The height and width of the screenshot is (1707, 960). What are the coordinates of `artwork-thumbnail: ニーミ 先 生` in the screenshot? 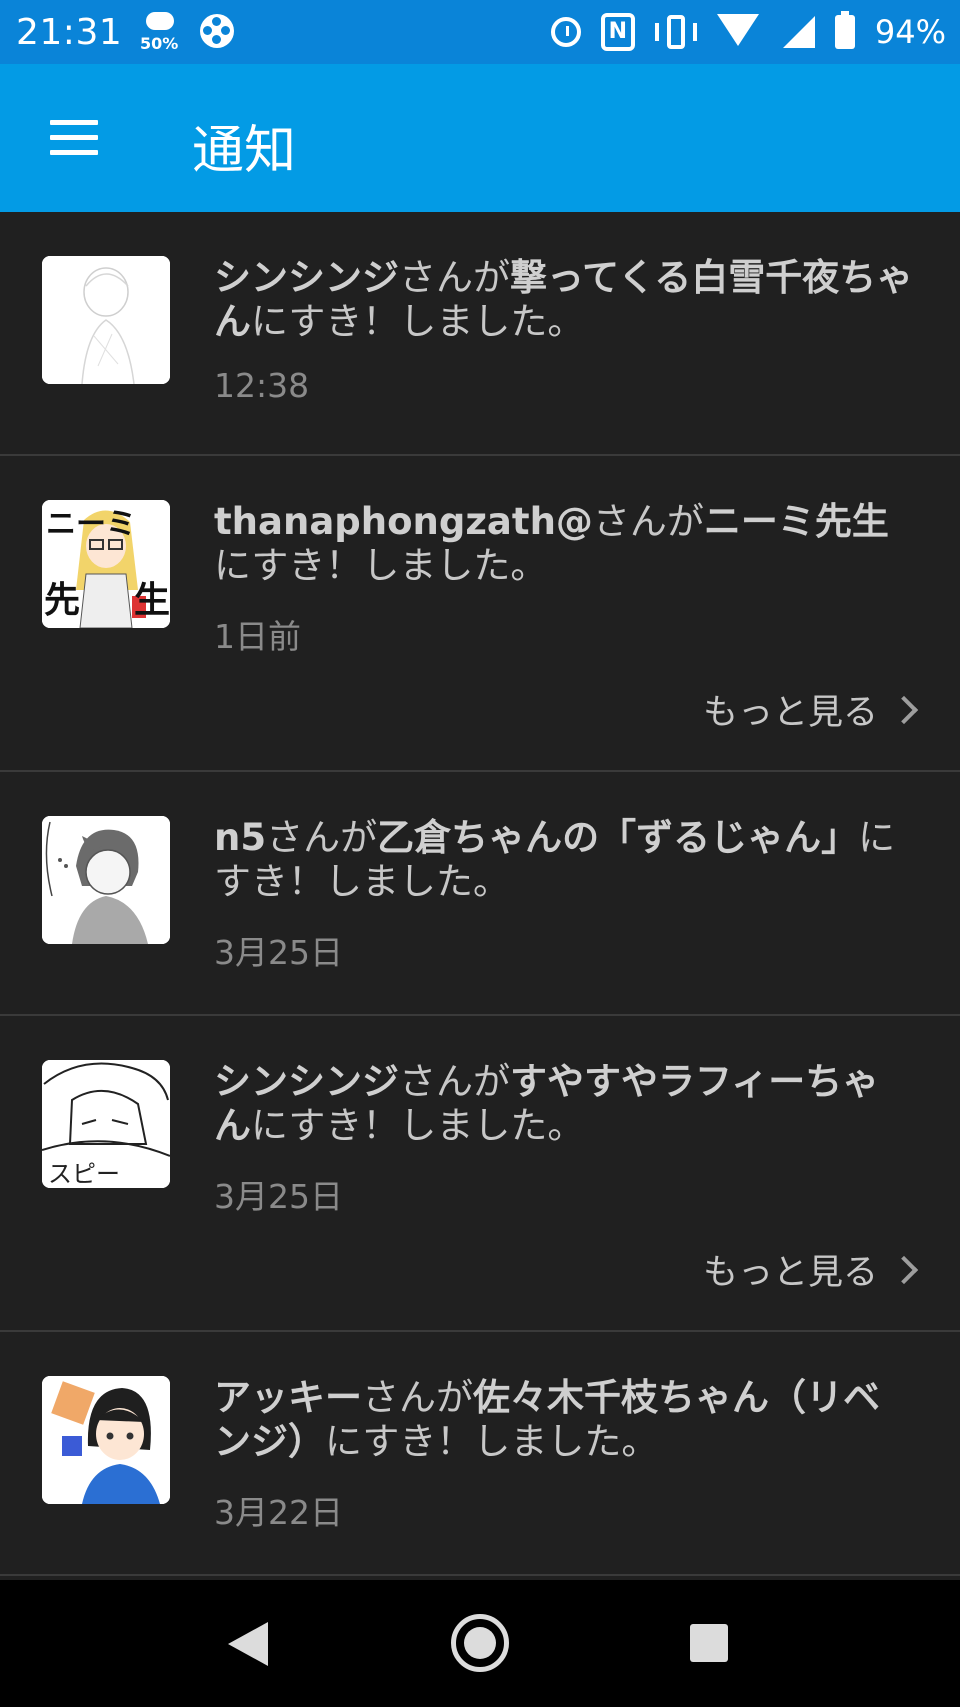 It's located at (106, 564).